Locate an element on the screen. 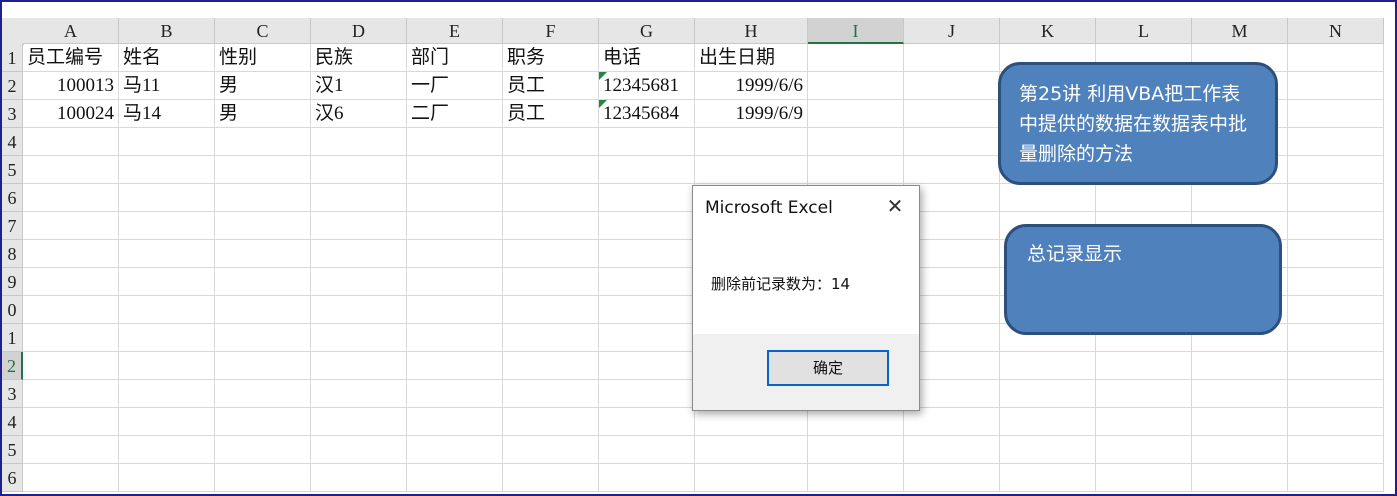 The height and width of the screenshot is (496, 1397). cell-i3 is located at coordinates (856, 114).